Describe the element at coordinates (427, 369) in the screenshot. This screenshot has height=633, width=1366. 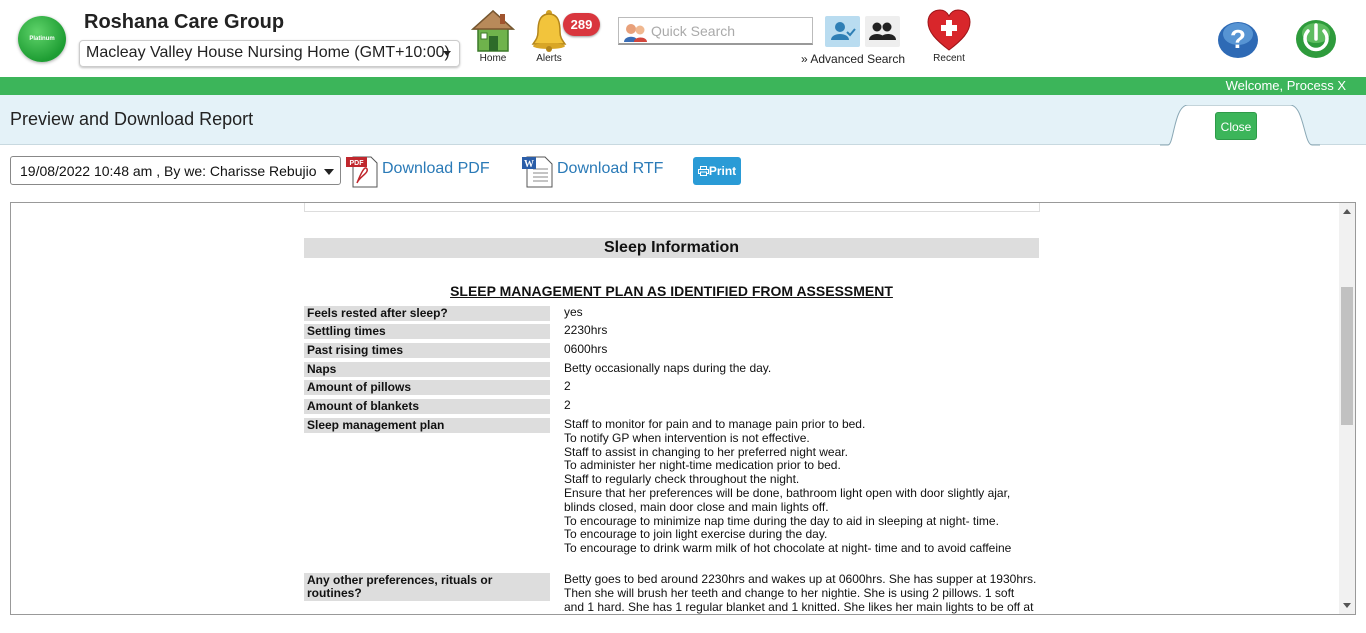
I see `row-label: Naps` at that location.